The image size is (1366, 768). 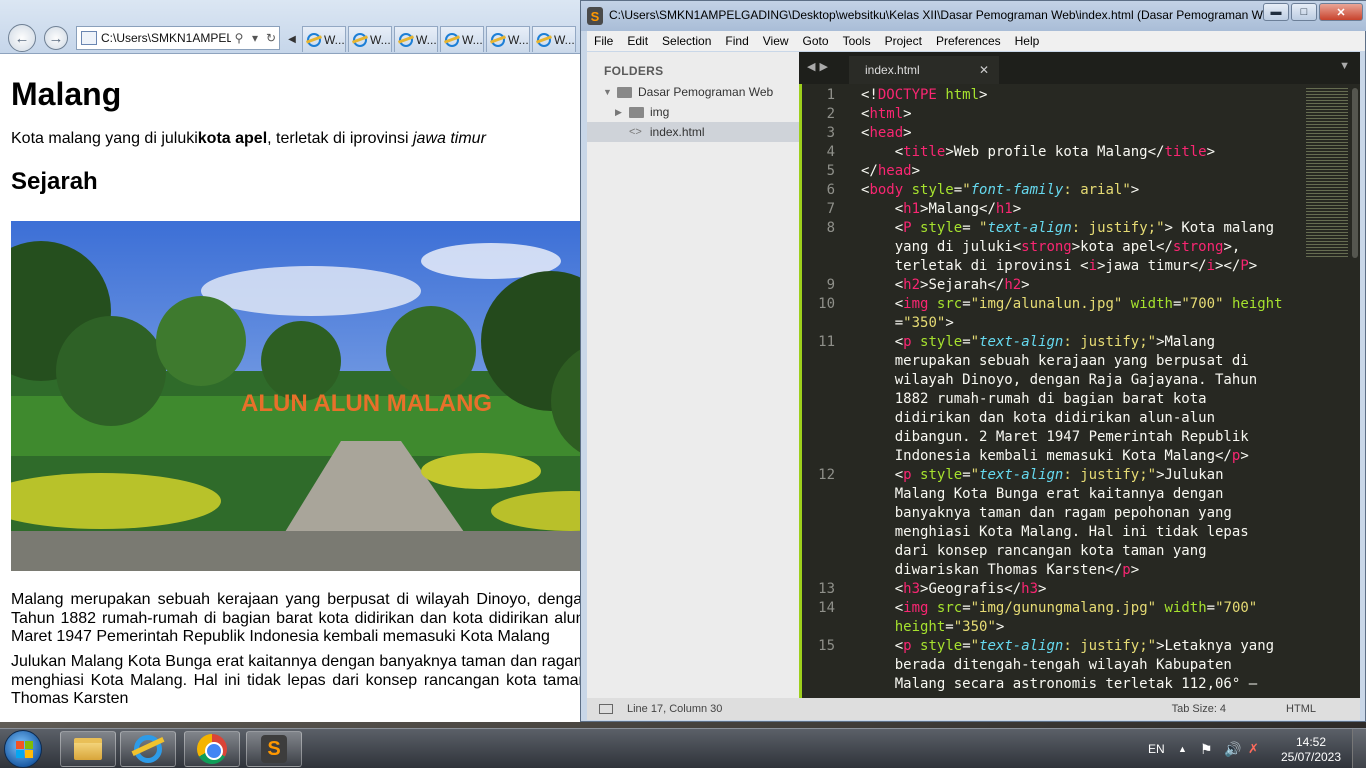 What do you see at coordinates (830, 114) in the screenshot?
I see `line-number: 2` at bounding box center [830, 114].